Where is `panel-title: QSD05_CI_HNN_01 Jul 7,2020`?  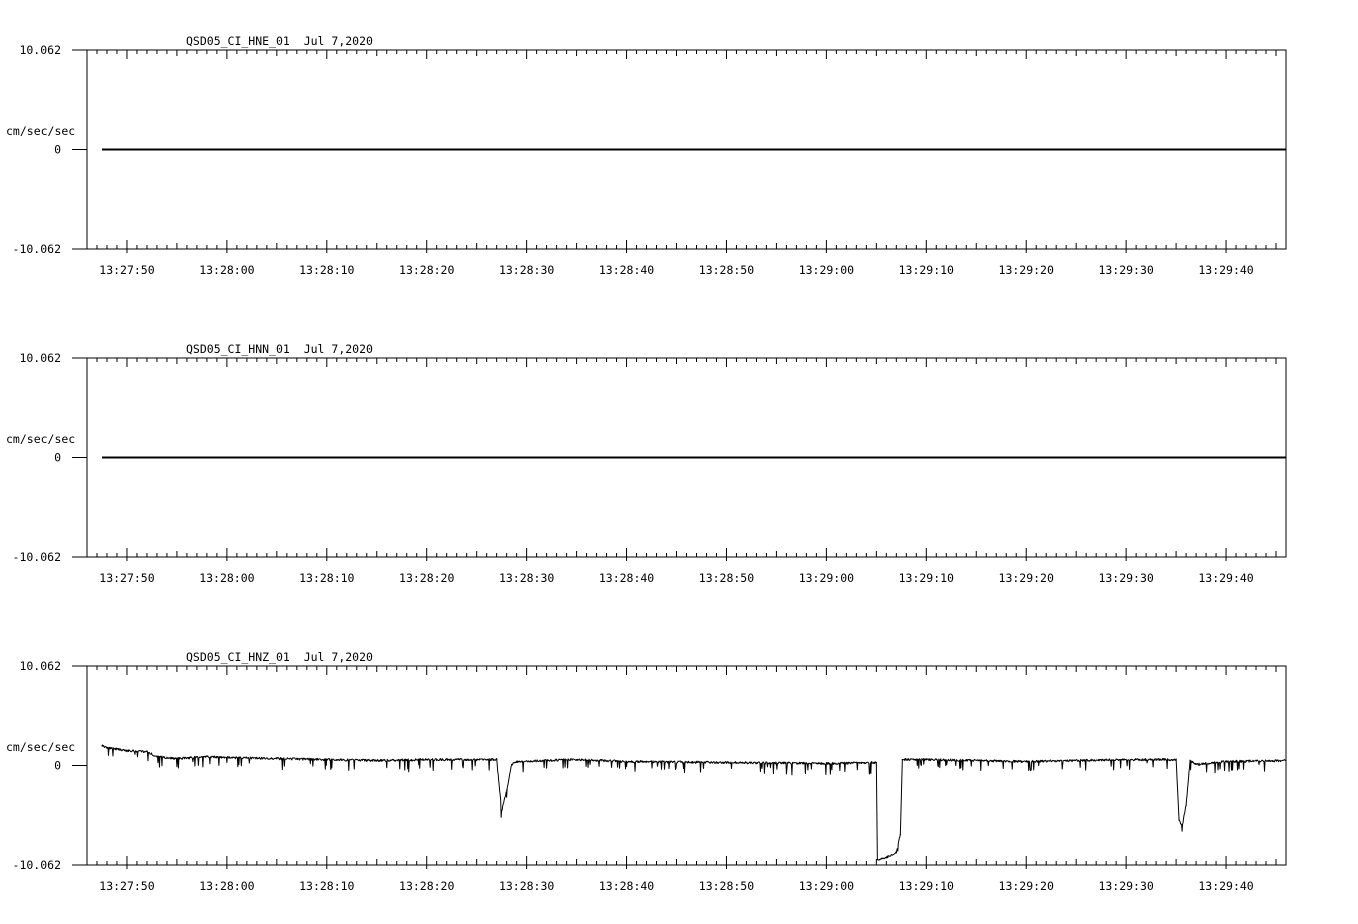
panel-title: QSD05_CI_HNN_01 Jul 7,2020 is located at coordinates (279, 349).